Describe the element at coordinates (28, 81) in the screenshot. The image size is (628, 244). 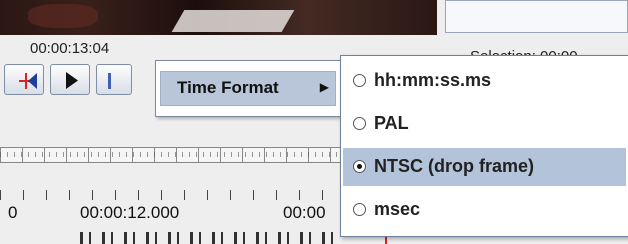
I see `go-to-start-icon` at that location.